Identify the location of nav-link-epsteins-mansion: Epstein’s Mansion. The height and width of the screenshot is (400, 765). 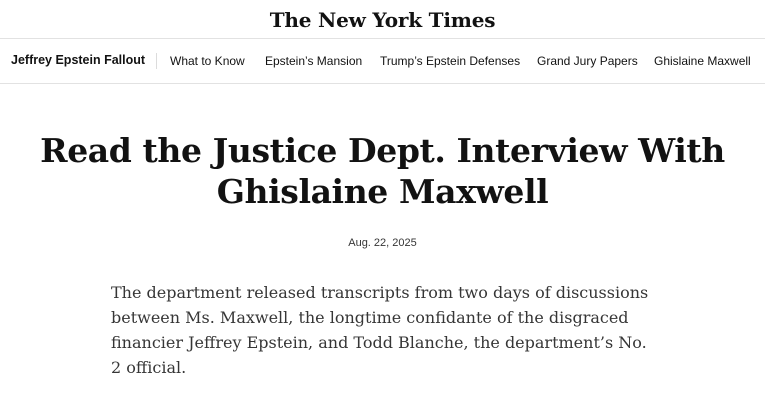
(313, 61).